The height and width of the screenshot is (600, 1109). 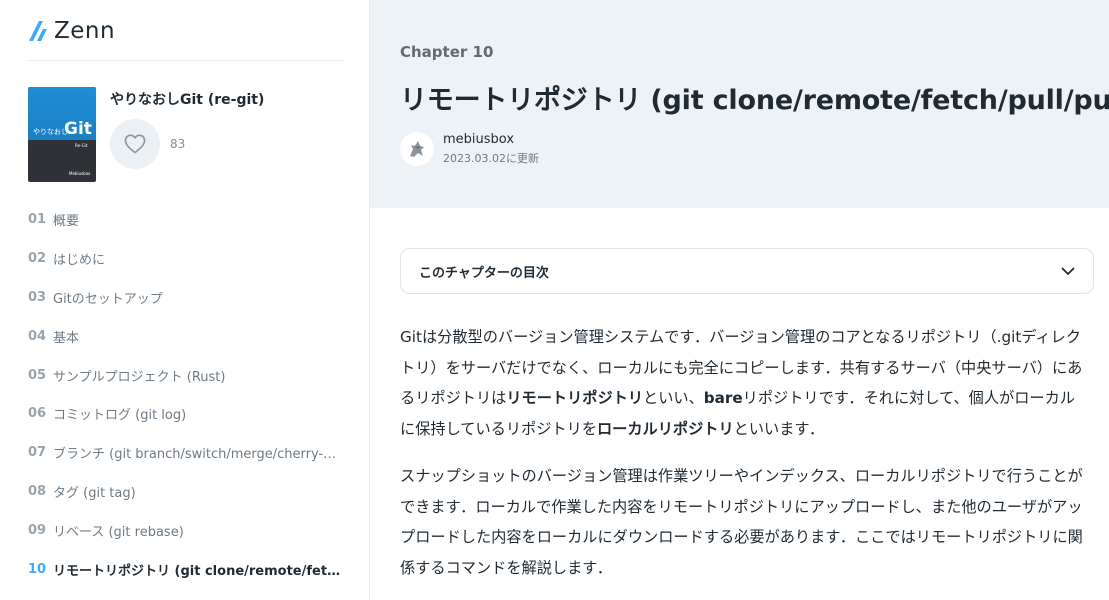 I want to click on divider, so click(x=186, y=60).